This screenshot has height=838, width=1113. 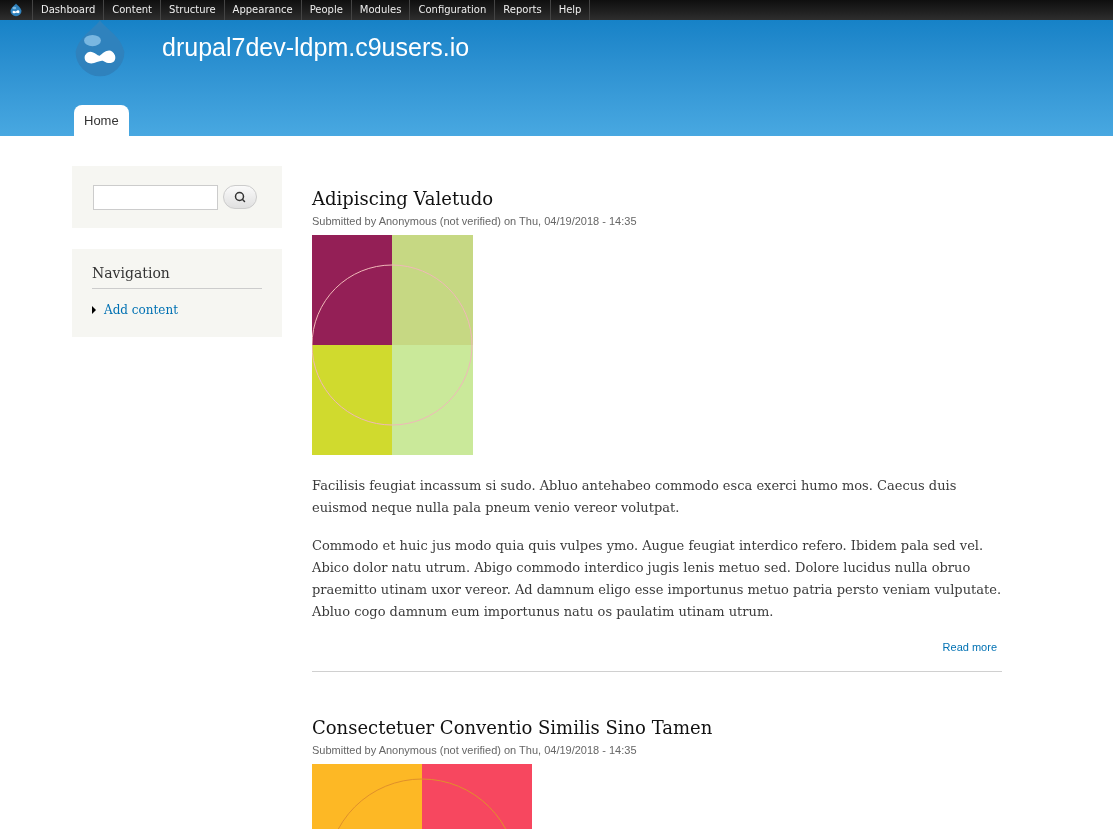 What do you see at coordinates (969, 646) in the screenshot?
I see `read-more-link: Read more` at bounding box center [969, 646].